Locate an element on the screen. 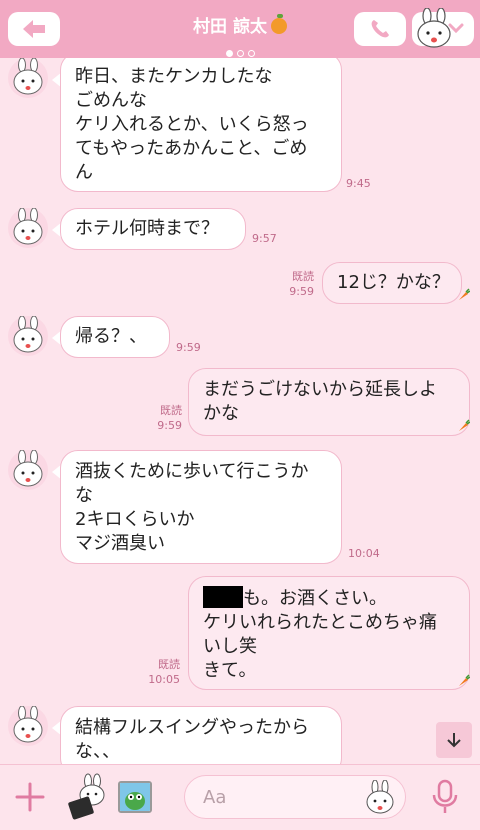 The width and height of the screenshot is (480, 830). message-line-first: も。お酒くさい。 is located at coordinates (329, 598).